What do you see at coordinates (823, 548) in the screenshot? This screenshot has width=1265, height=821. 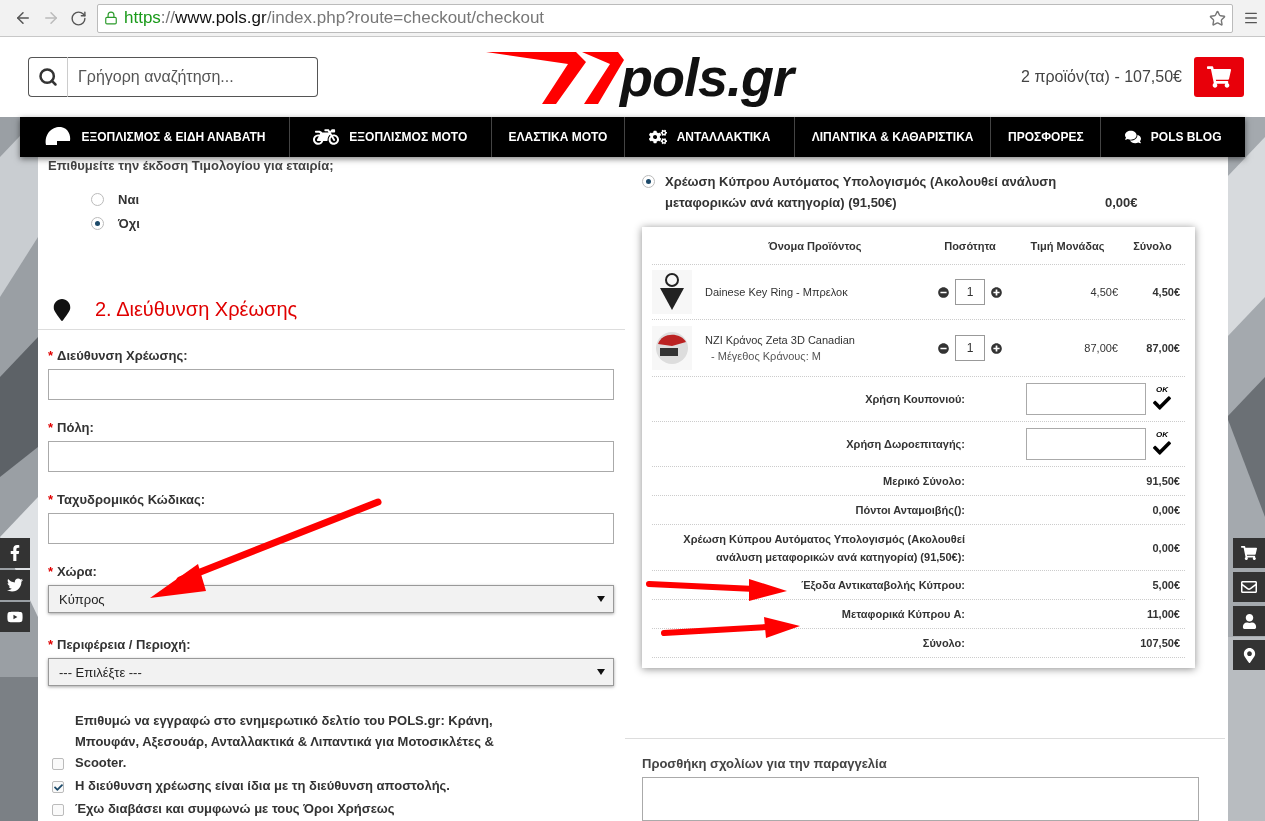 I see `total-label: Χρέωση Κύπρου Αυτόματος Υπολογισμός (Ακολουθεί ανάλυση μεταφορικών ανά κατηγορία) (91,50€):` at bounding box center [823, 548].